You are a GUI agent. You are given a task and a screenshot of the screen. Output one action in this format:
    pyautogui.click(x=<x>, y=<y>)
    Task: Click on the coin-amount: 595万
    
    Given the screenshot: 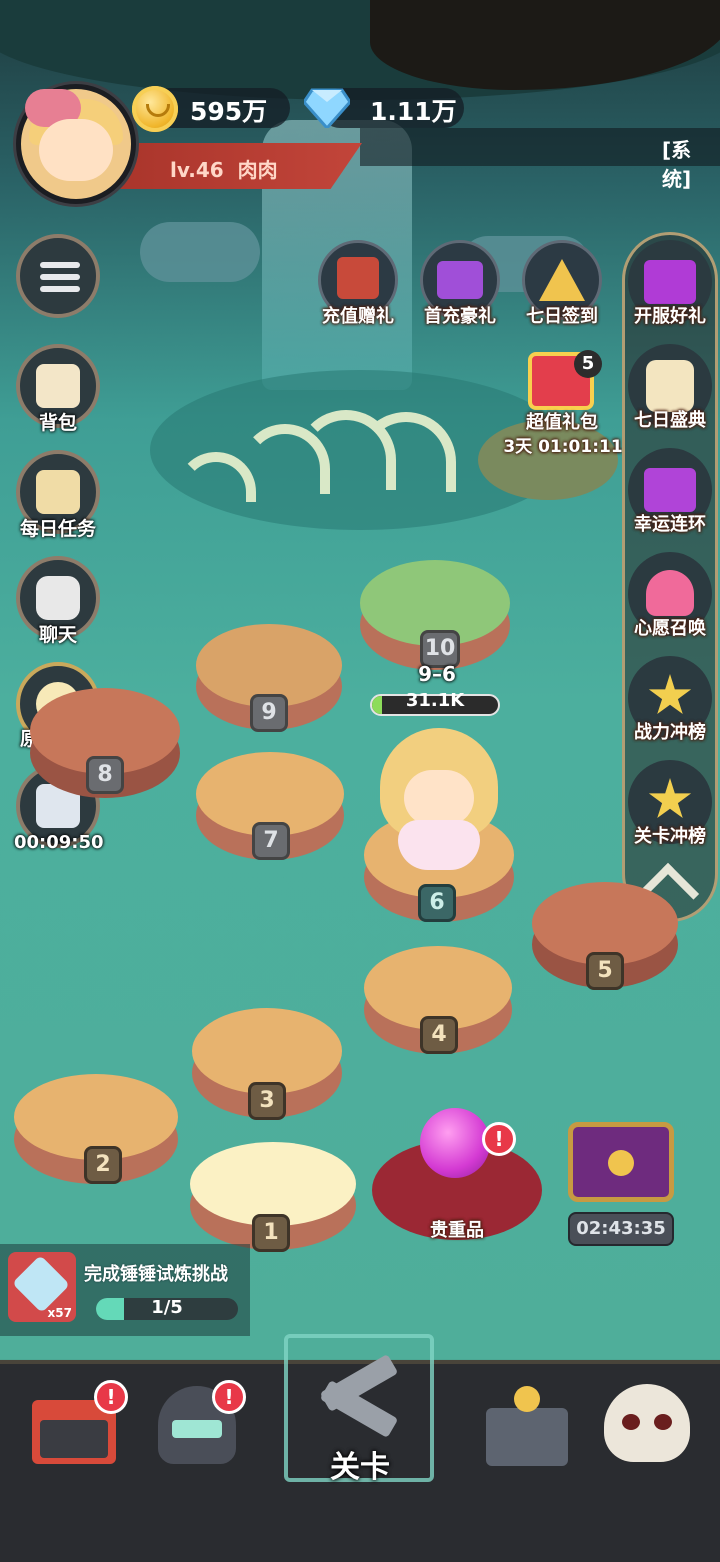 What is the action you would take?
    pyautogui.click(x=229, y=111)
    